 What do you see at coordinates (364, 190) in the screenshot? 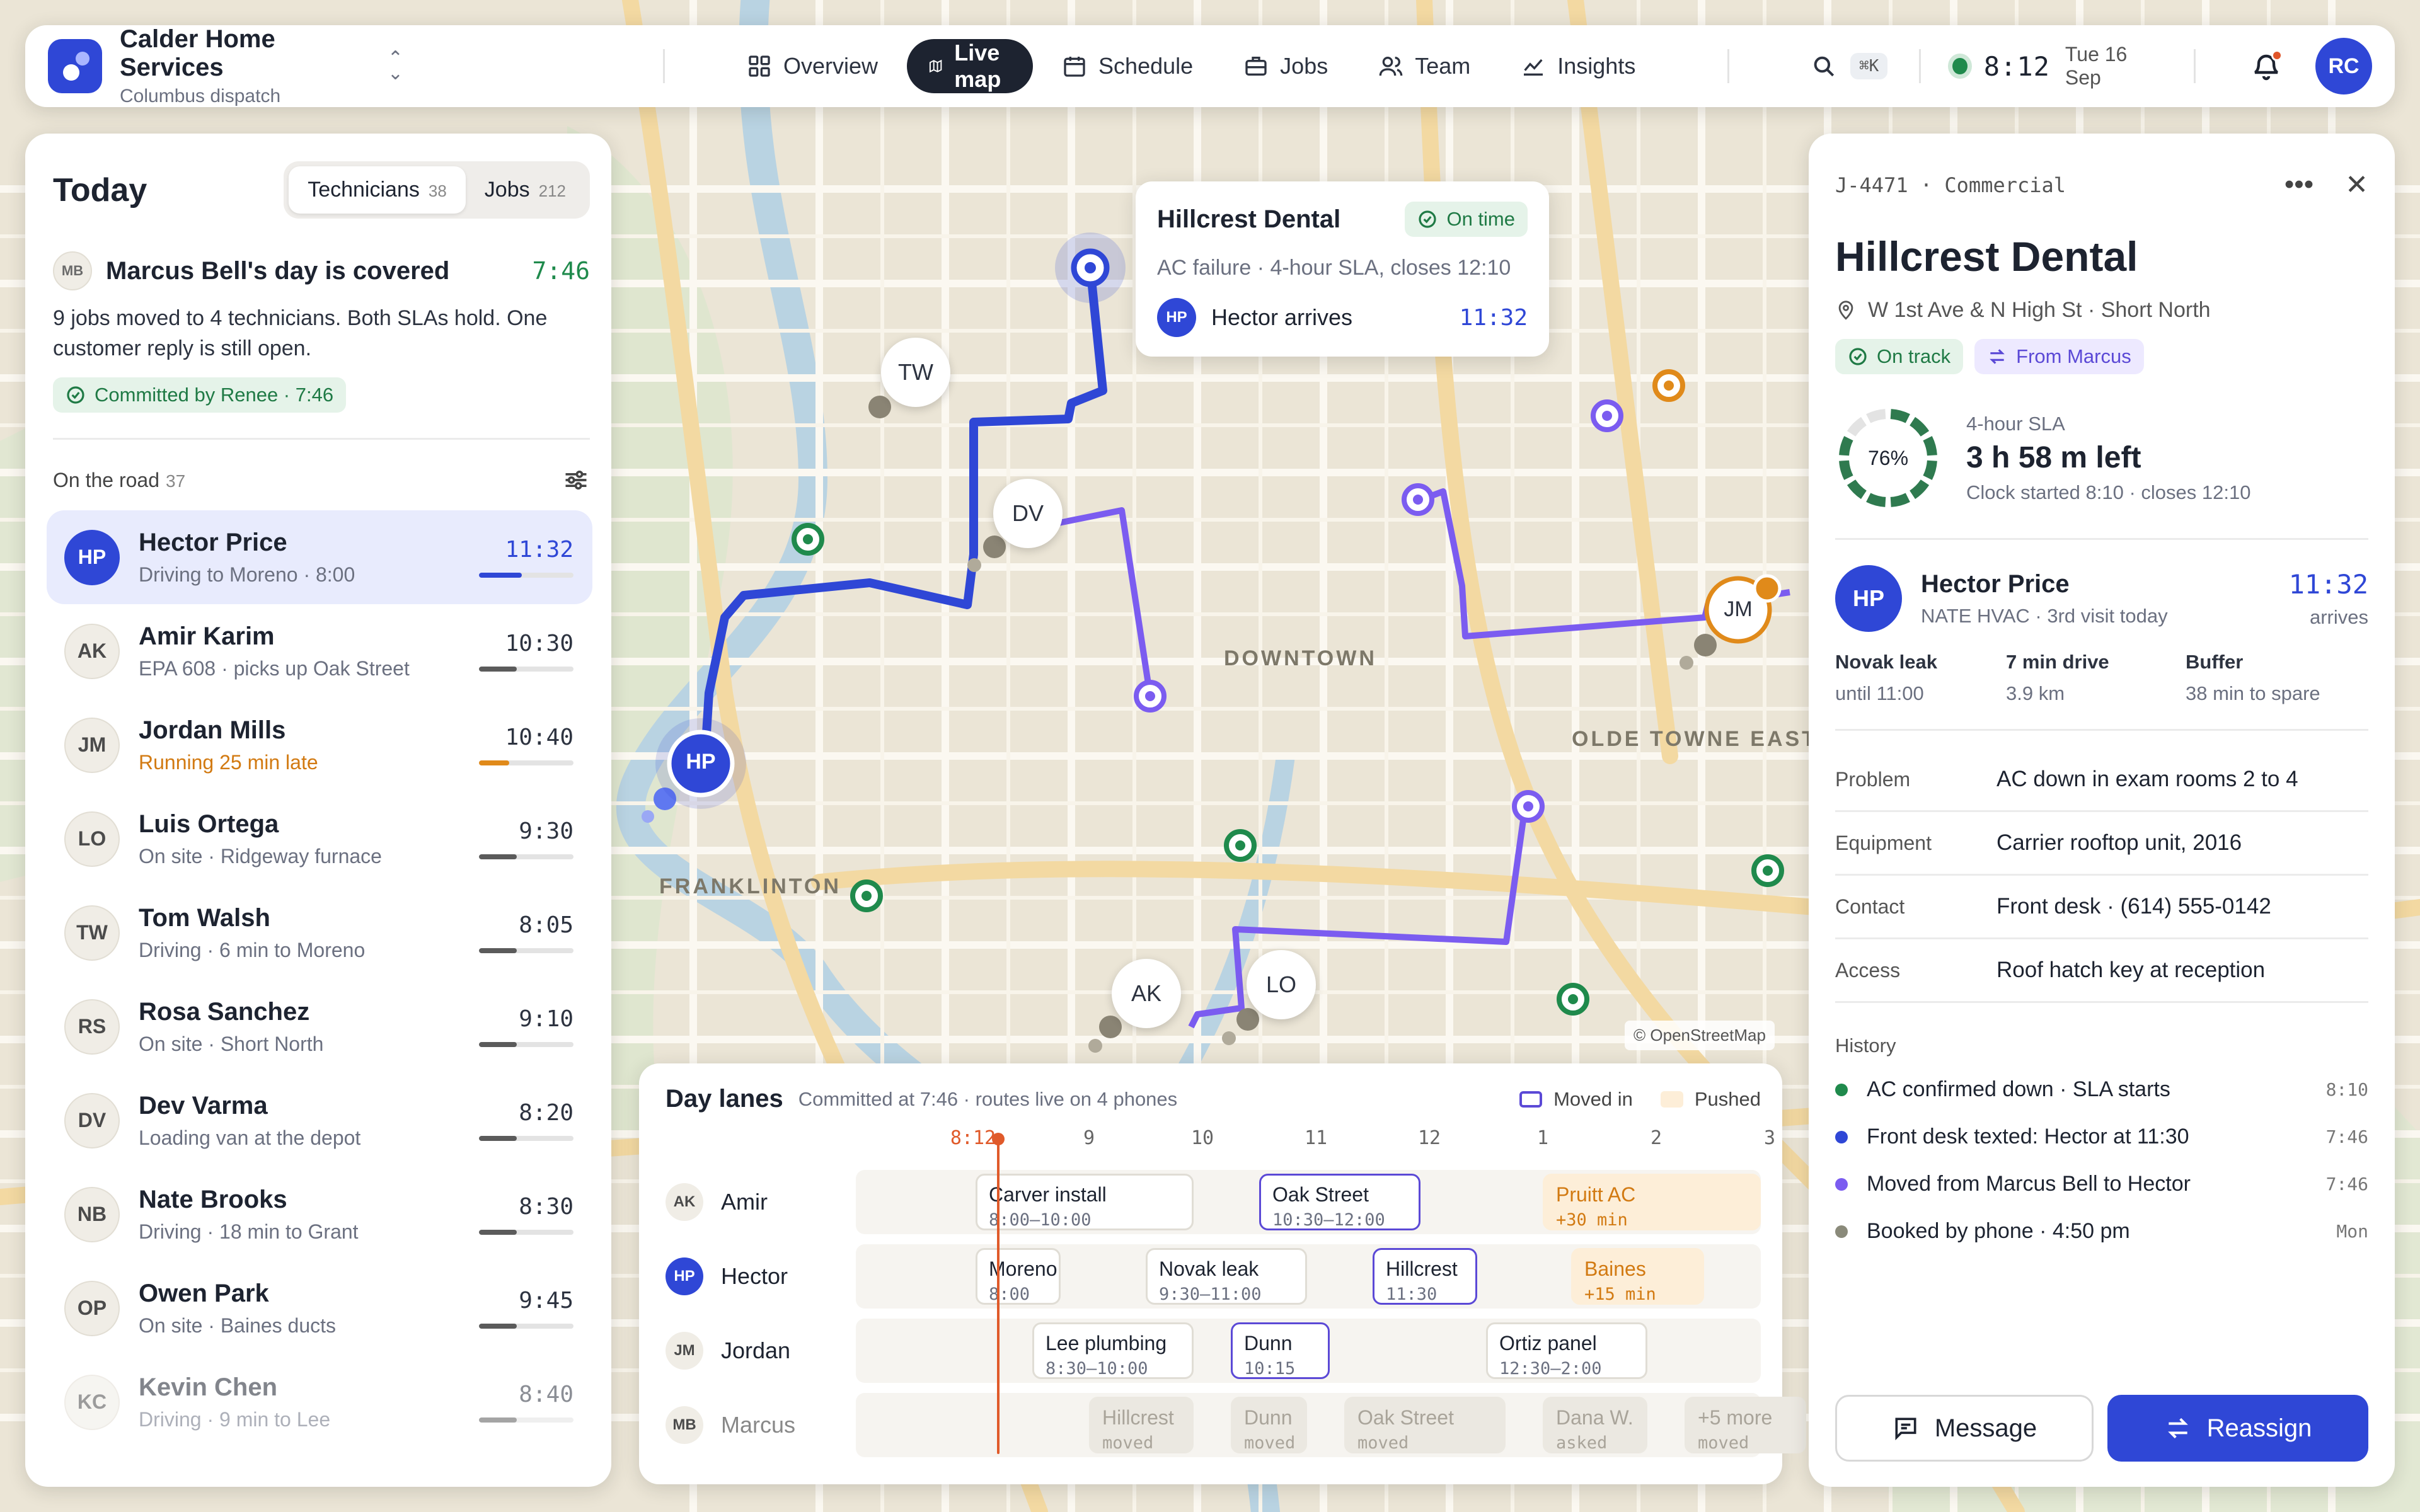
I see `tab-label: Technicians` at bounding box center [364, 190].